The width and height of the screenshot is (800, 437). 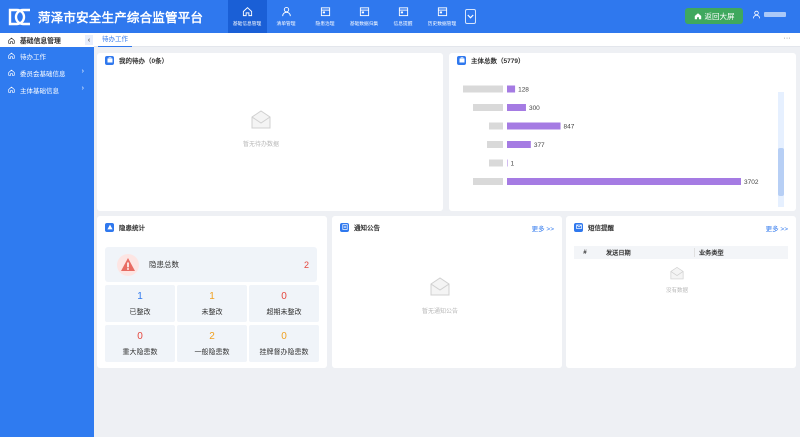 I want to click on sidebar-item-committee: 委员会基础信息 ›, so click(x=47, y=72).